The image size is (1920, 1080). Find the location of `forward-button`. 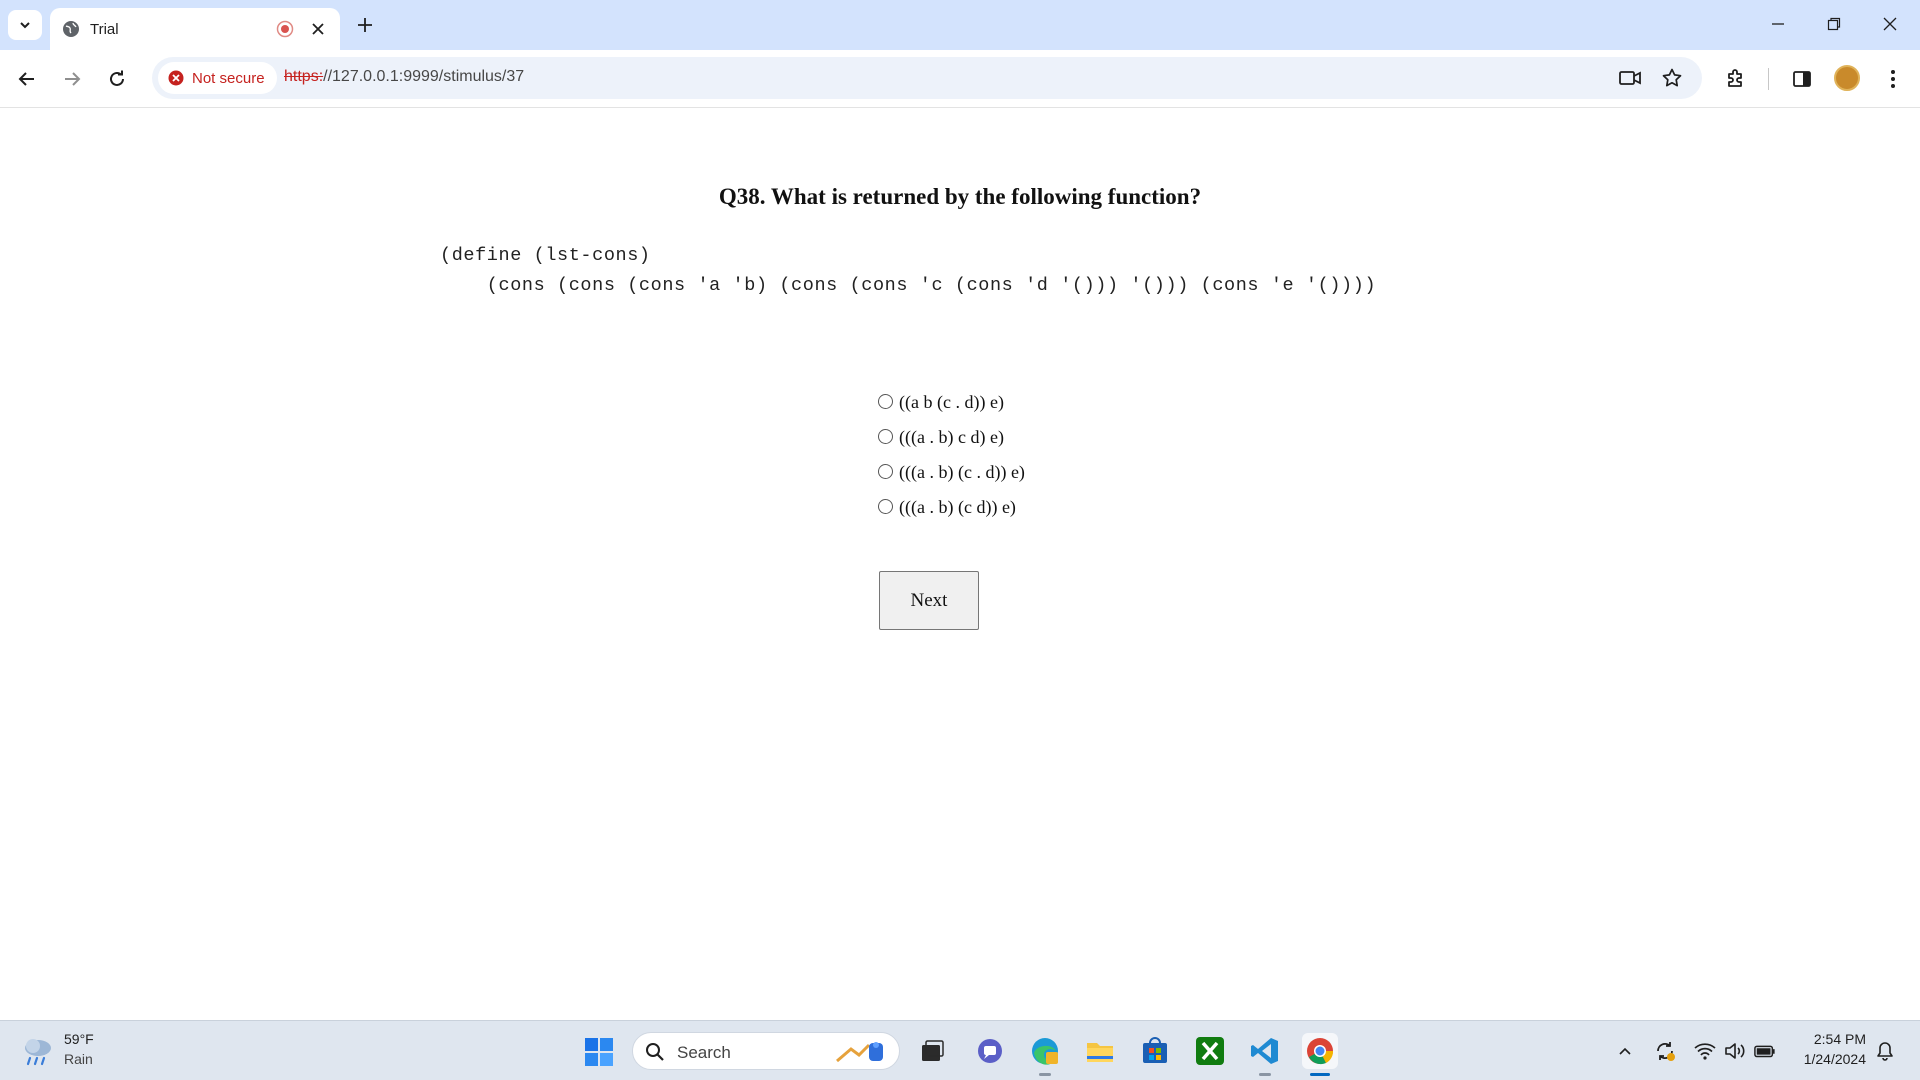

forward-button is located at coordinates (72, 79).